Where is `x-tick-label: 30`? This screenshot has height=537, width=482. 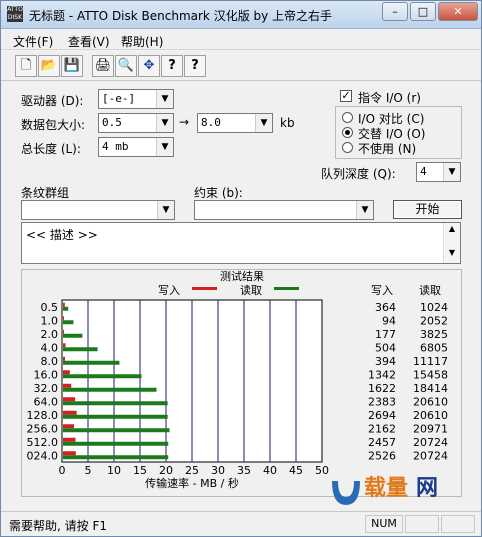 x-tick-label: 30 is located at coordinates (218, 470).